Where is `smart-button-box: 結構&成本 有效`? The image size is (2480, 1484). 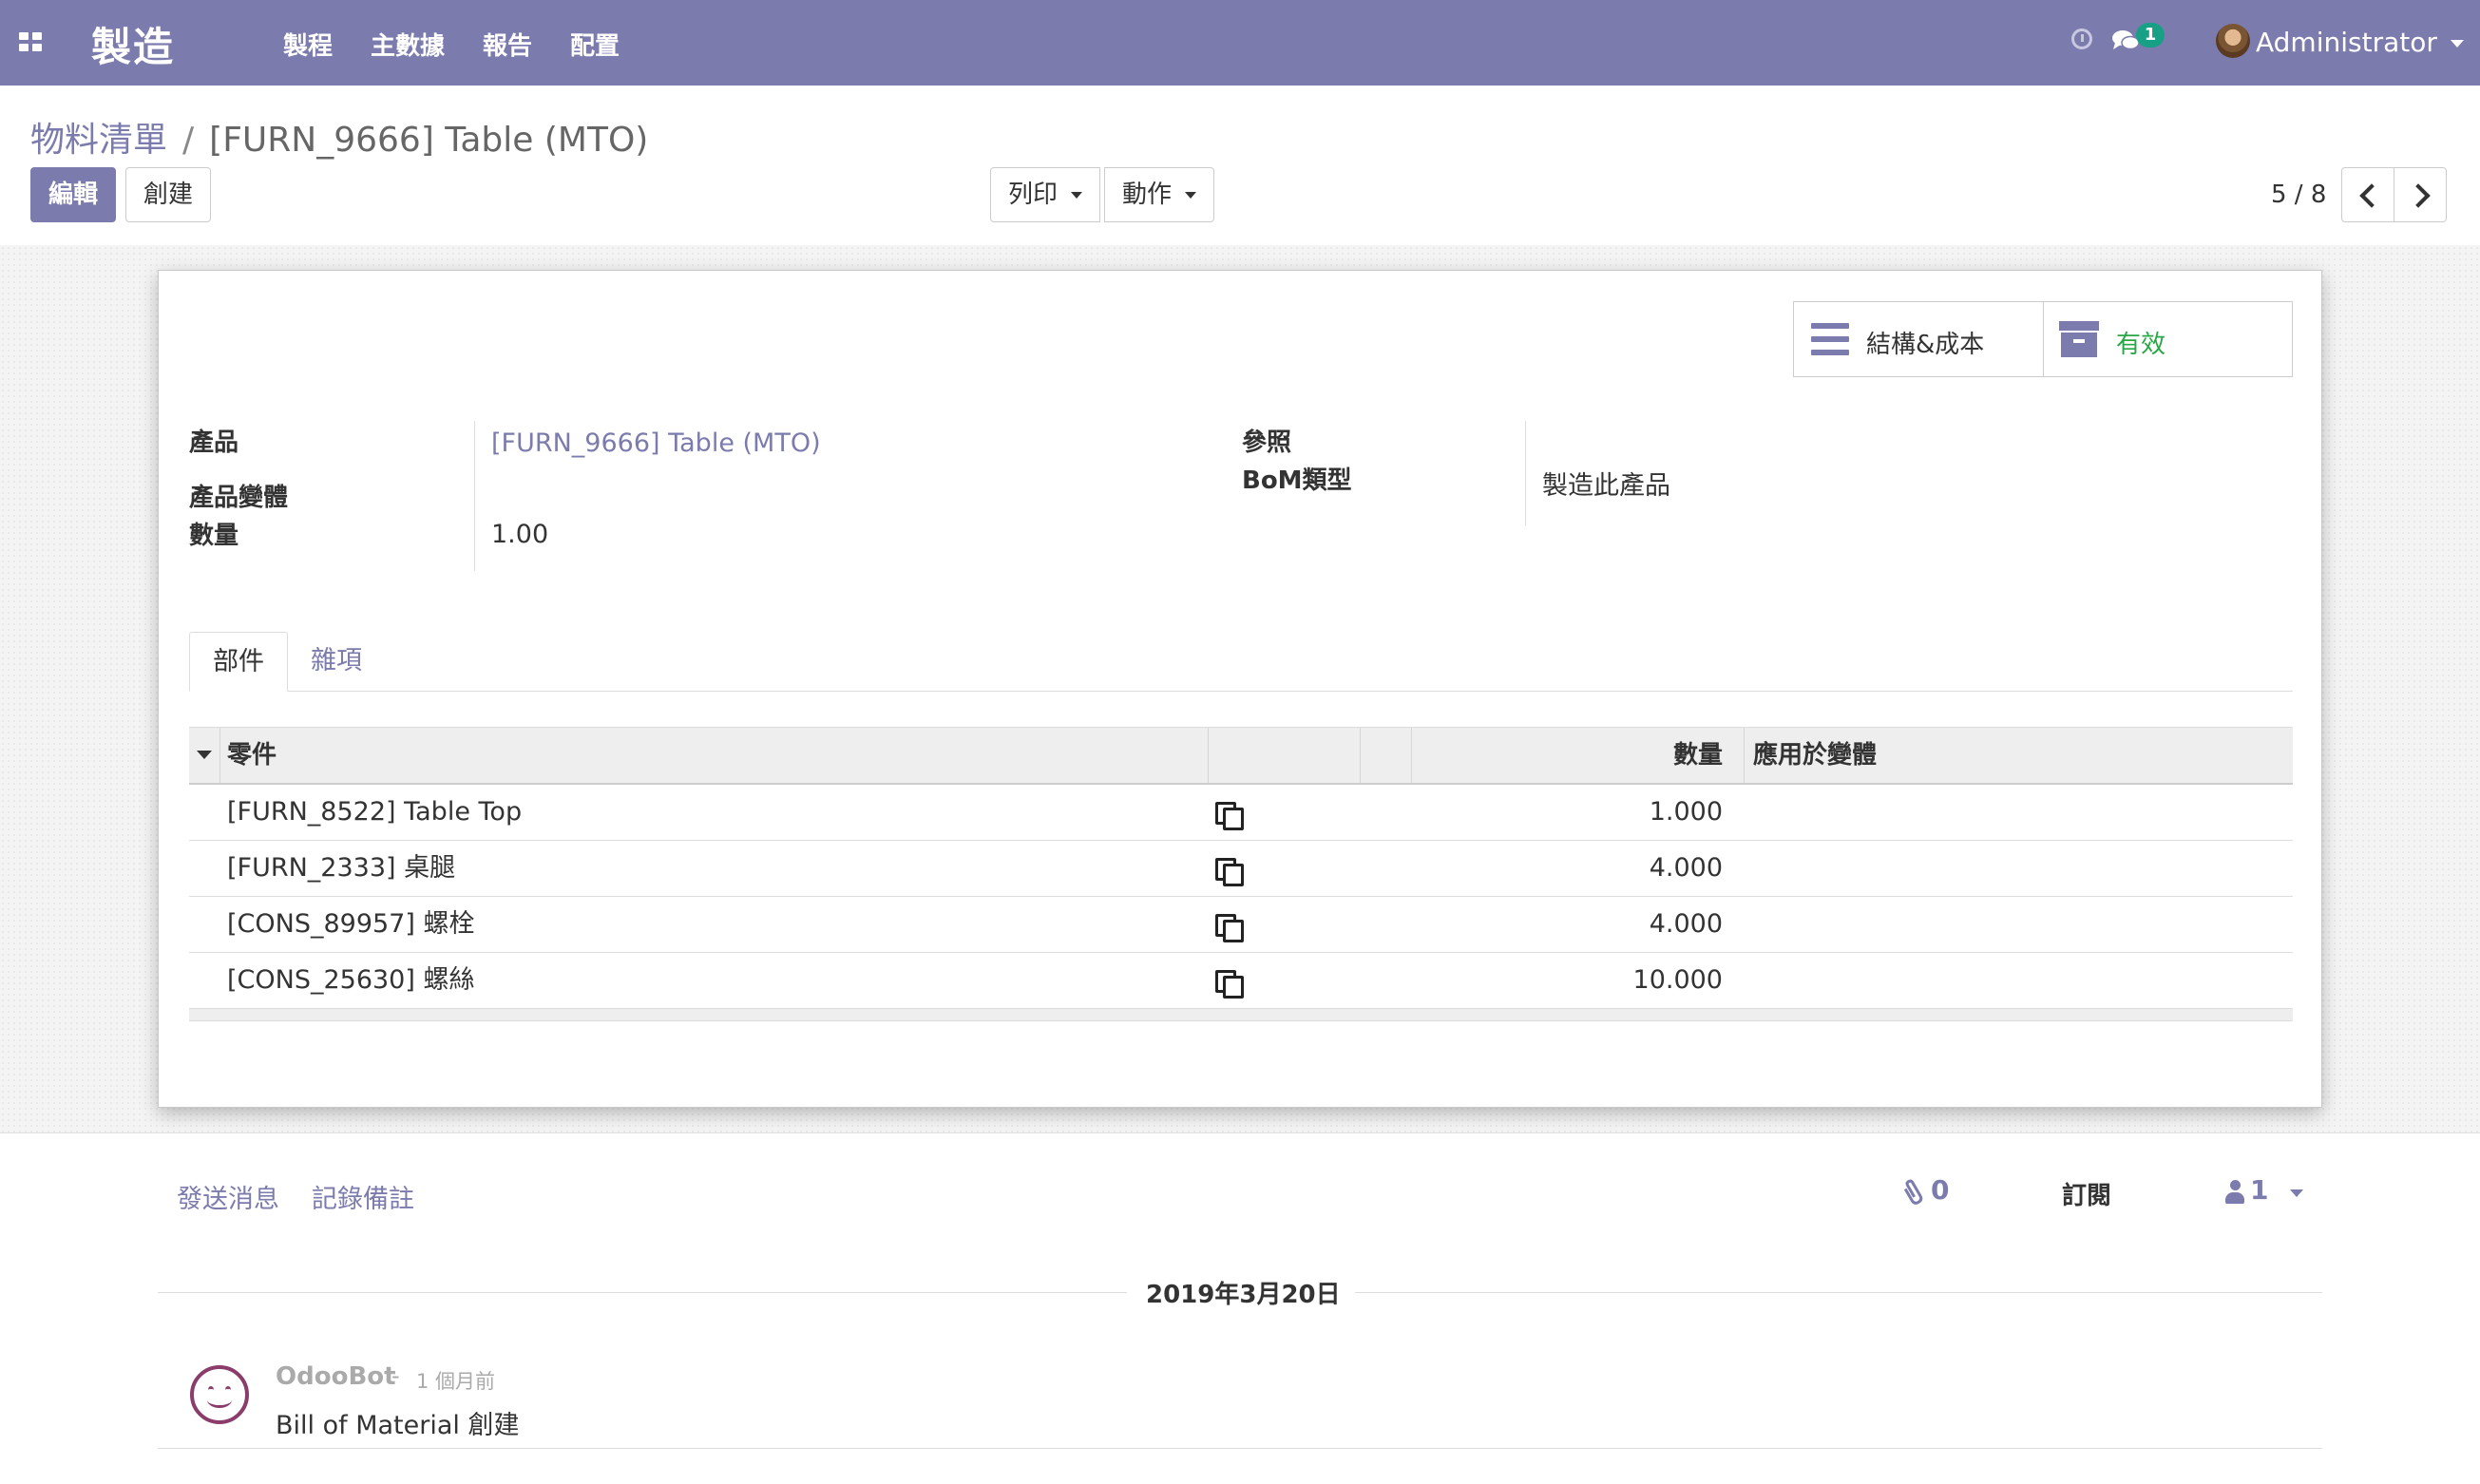 smart-button-box: 結構&成本 有效 is located at coordinates (2043, 339).